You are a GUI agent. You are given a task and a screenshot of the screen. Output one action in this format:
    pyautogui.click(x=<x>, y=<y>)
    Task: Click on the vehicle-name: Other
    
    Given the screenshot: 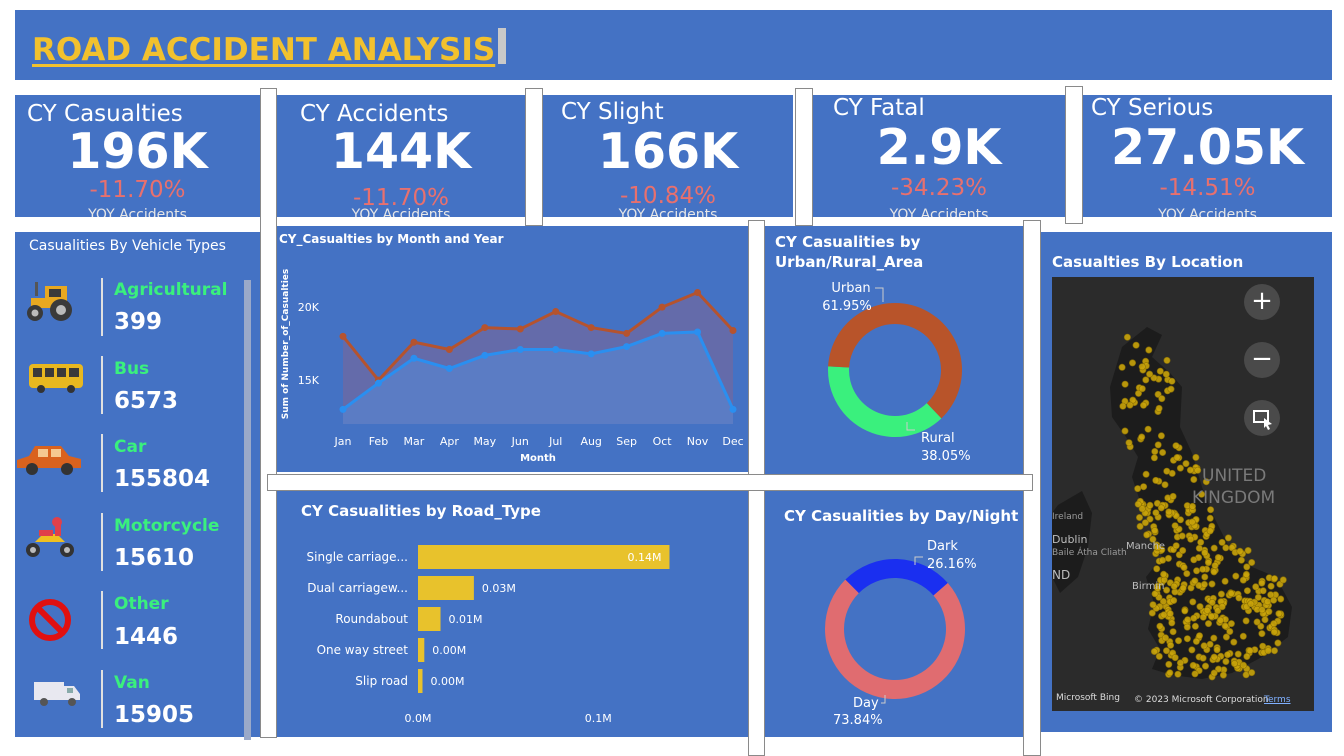 What is the action you would take?
    pyautogui.click(x=141, y=604)
    